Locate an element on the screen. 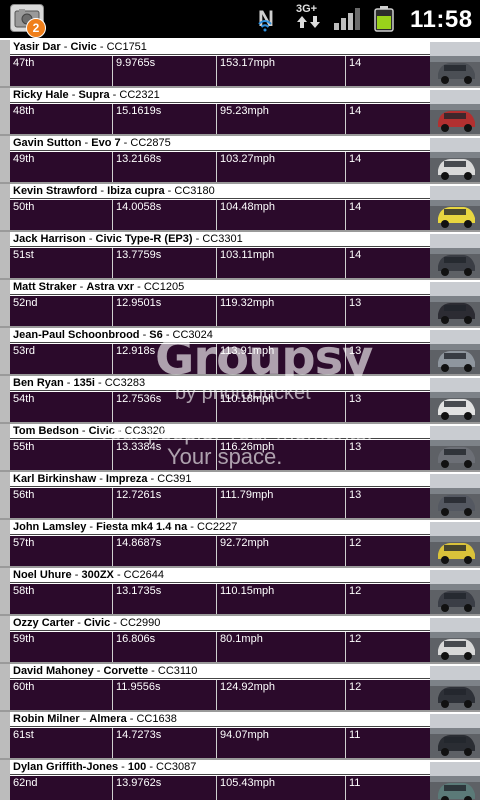  table-row: 49th 13.2168s 103.27mph 14 is located at coordinates (220, 167).